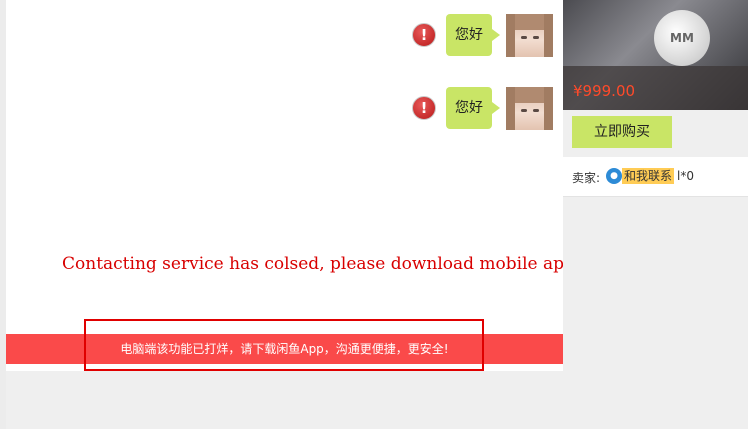  What do you see at coordinates (284, 400) in the screenshot?
I see `chat-input-area` at bounding box center [284, 400].